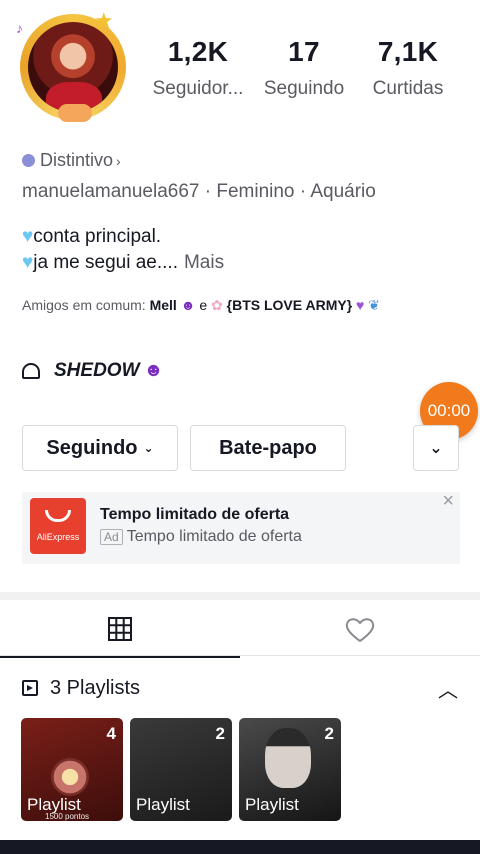 This screenshot has width=480, height=854. I want to click on username: manuelamanuela667, so click(111, 191).